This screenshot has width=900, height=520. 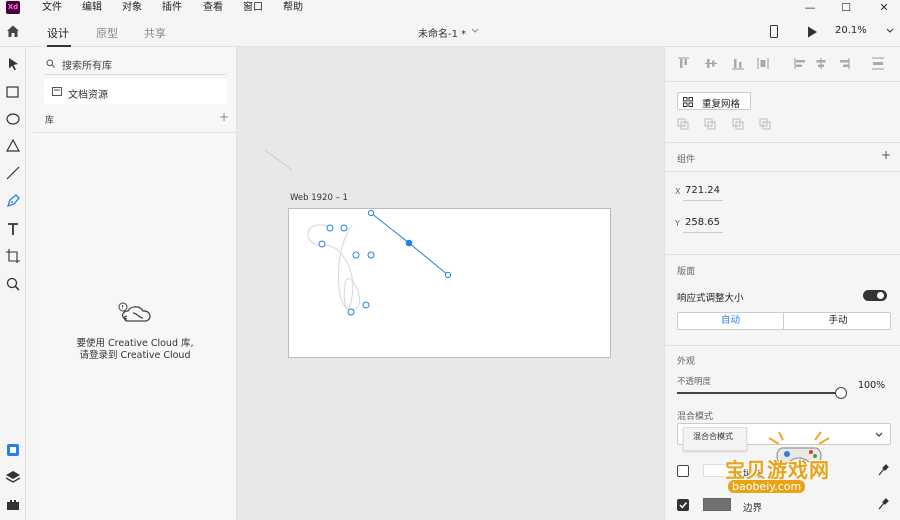 What do you see at coordinates (686, 362) in the screenshot?
I see `appearance-label: 外观` at bounding box center [686, 362].